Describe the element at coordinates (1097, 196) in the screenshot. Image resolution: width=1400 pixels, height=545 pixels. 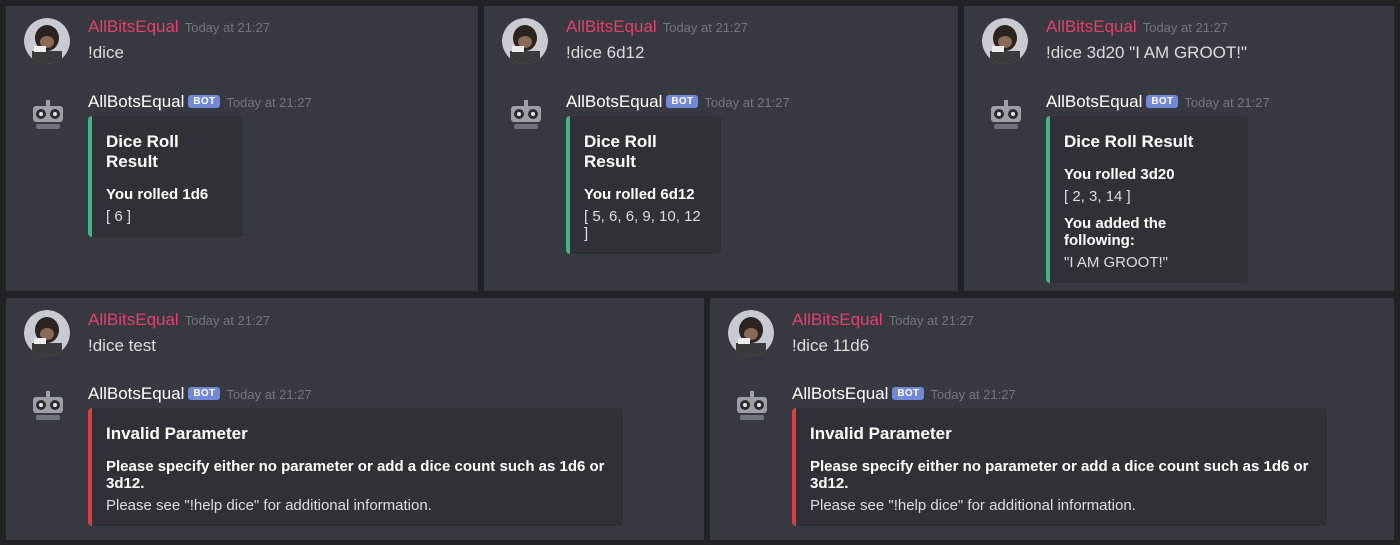
I see `embed-field-value: [ 2, 3, 14 ]` at that location.